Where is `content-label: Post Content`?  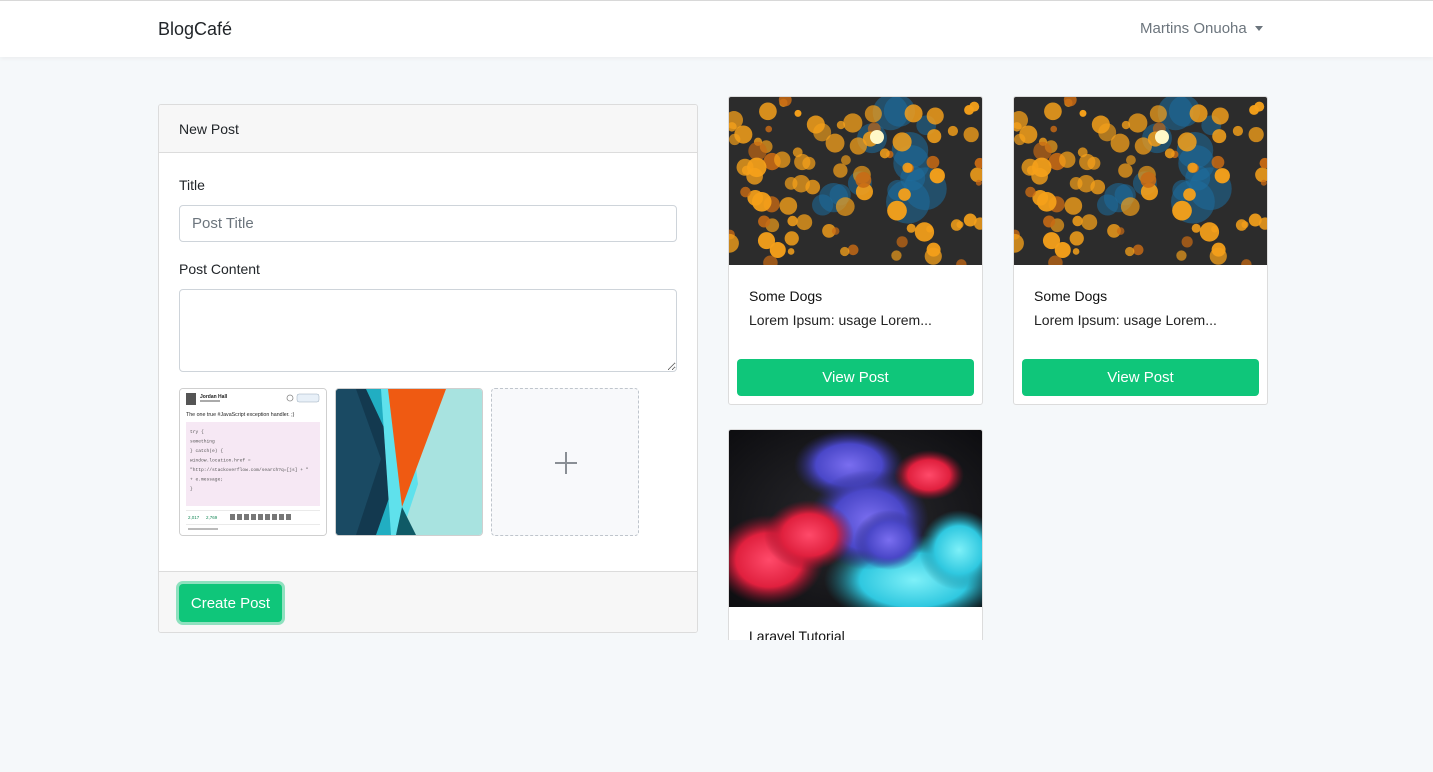 content-label: Post Content is located at coordinates (219, 269).